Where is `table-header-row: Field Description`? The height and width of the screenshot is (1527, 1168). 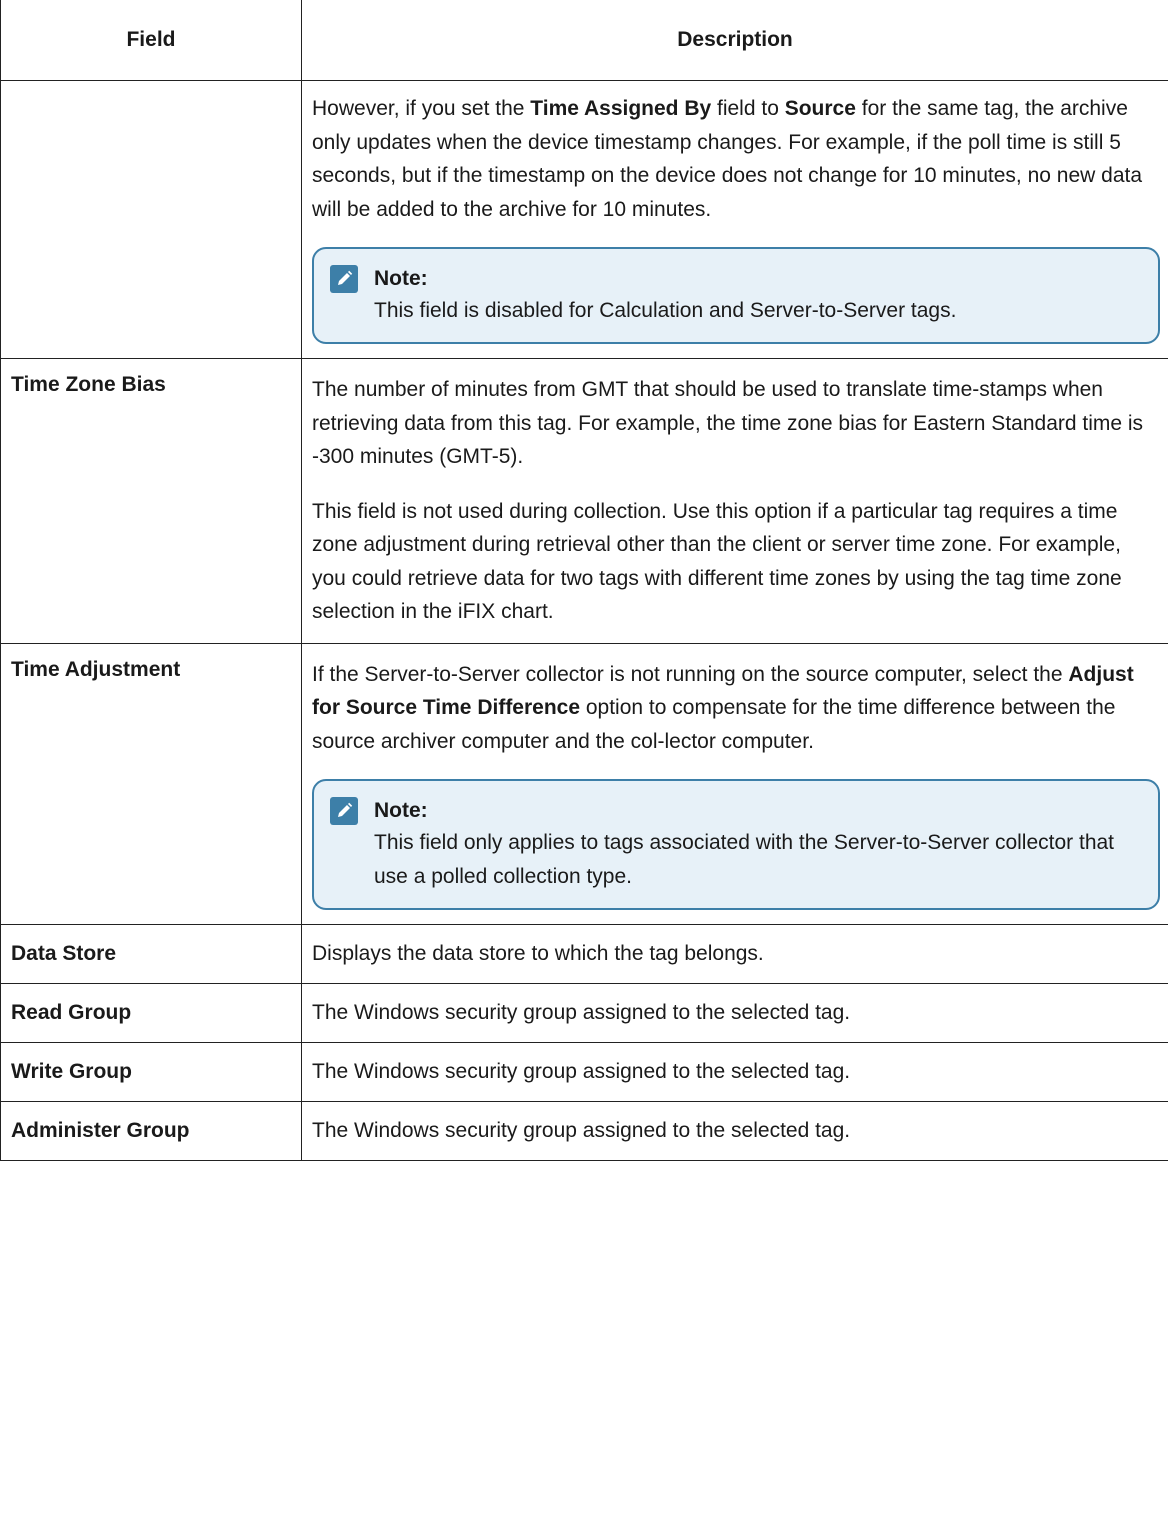
table-header-row: Field Description is located at coordinates (584, 40).